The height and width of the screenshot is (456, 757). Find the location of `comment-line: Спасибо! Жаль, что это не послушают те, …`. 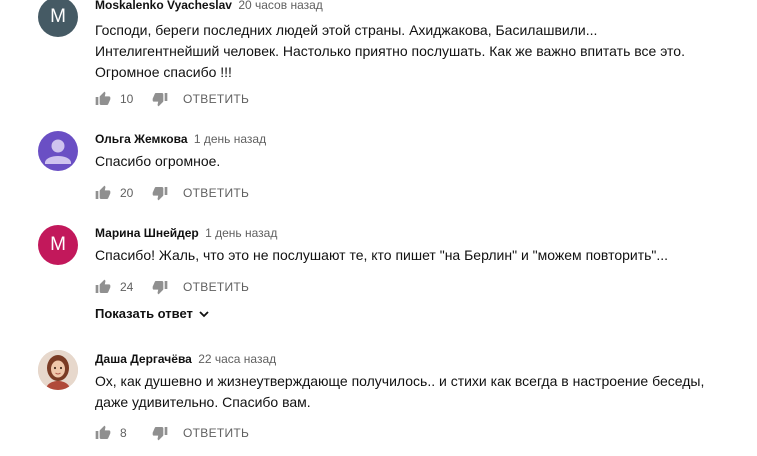

comment-line: Спасибо! Жаль, что это не послушают те, … is located at coordinates (382, 255).